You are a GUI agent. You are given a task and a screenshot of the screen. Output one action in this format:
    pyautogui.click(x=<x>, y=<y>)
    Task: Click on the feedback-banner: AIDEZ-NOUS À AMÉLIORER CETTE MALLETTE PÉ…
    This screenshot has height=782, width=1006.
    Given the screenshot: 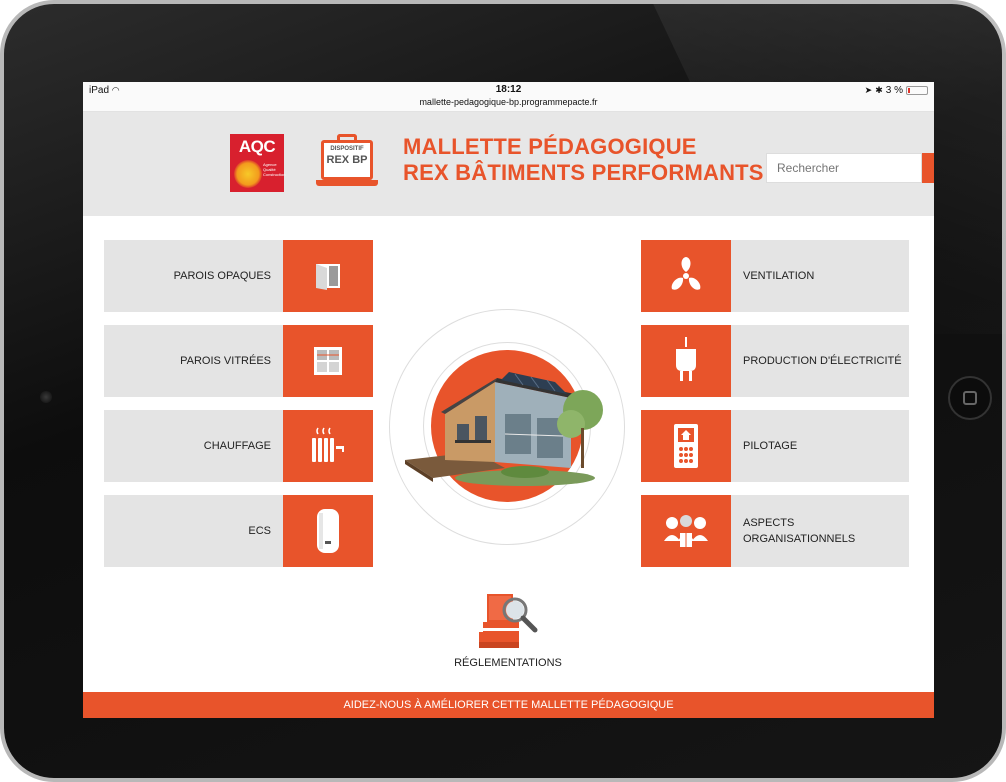 What is the action you would take?
    pyautogui.click(x=508, y=705)
    